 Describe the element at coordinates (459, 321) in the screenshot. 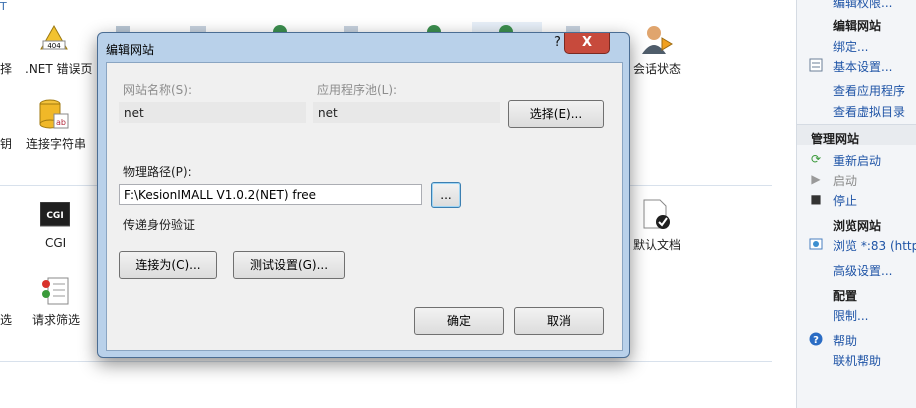

I see `ok-button: 确定` at that location.